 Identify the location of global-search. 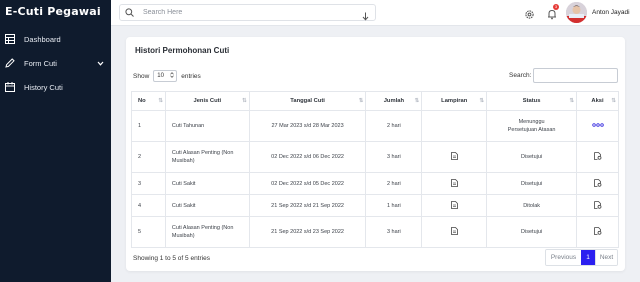
(247, 12).